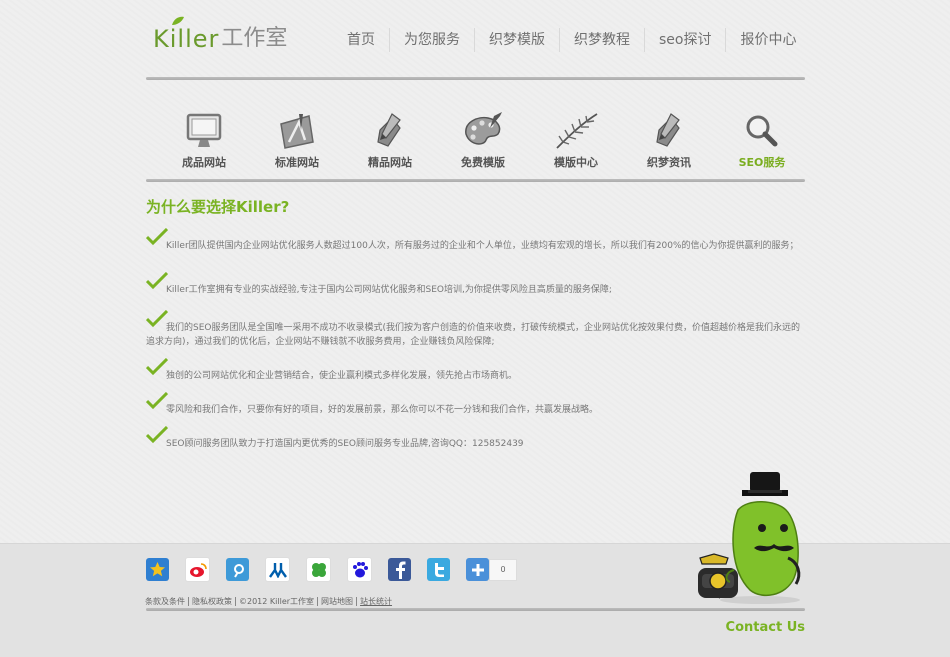 This screenshot has height=657, width=950. Describe the element at coordinates (669, 162) in the screenshot. I see `icon-nav-label: 织梦资讯` at that location.